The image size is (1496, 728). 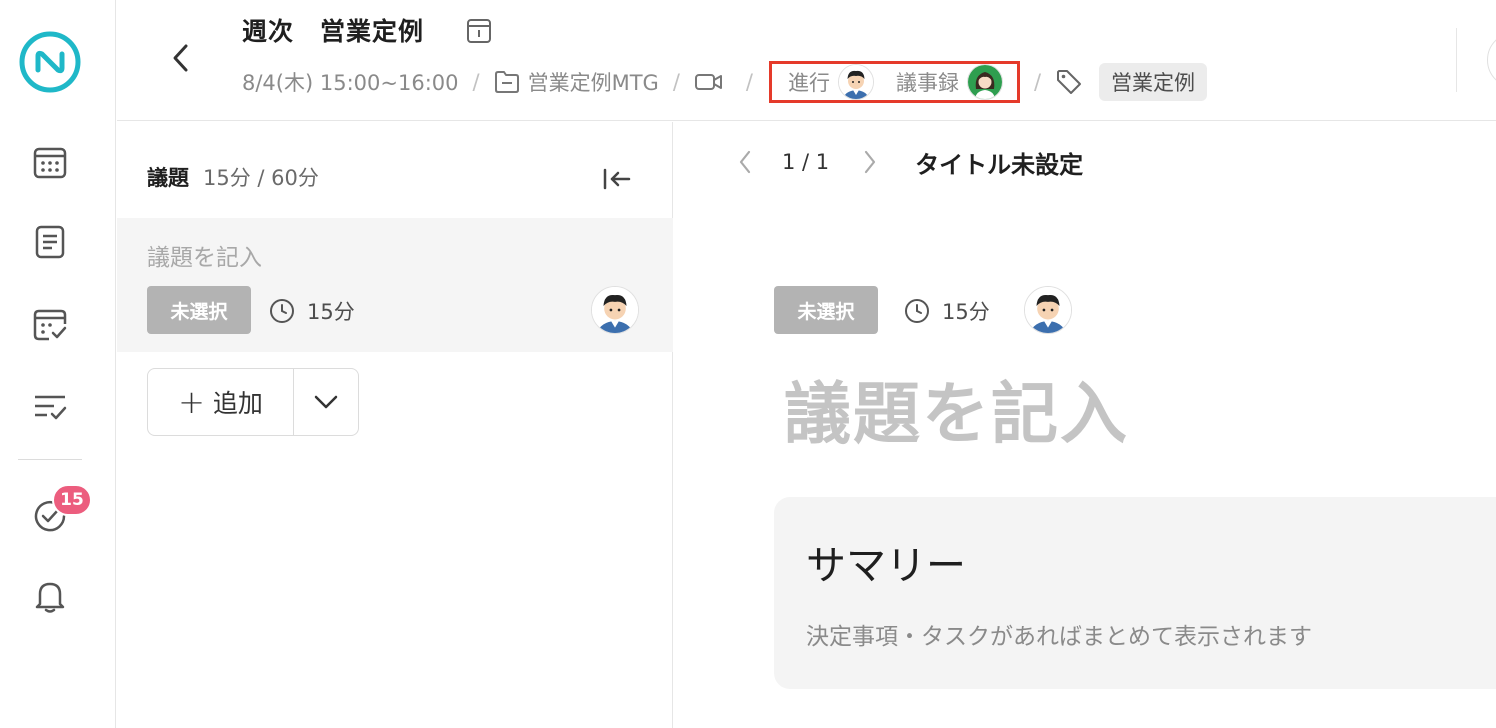 I want to click on bell-icon, so click(x=50, y=596).